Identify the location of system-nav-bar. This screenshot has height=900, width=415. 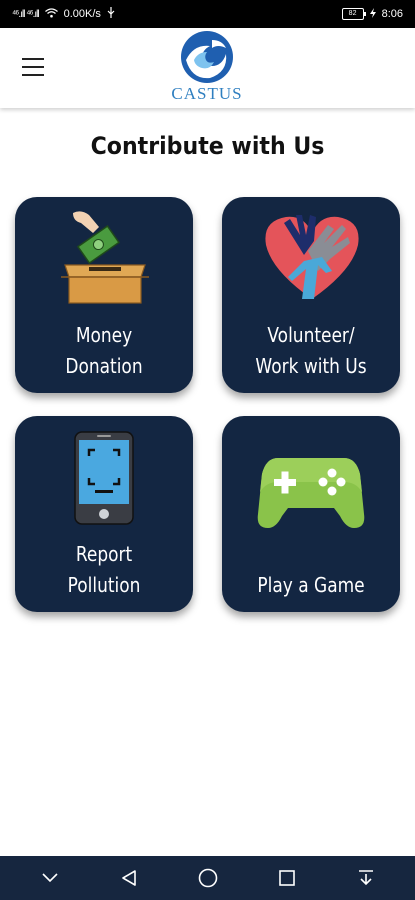
(207, 878).